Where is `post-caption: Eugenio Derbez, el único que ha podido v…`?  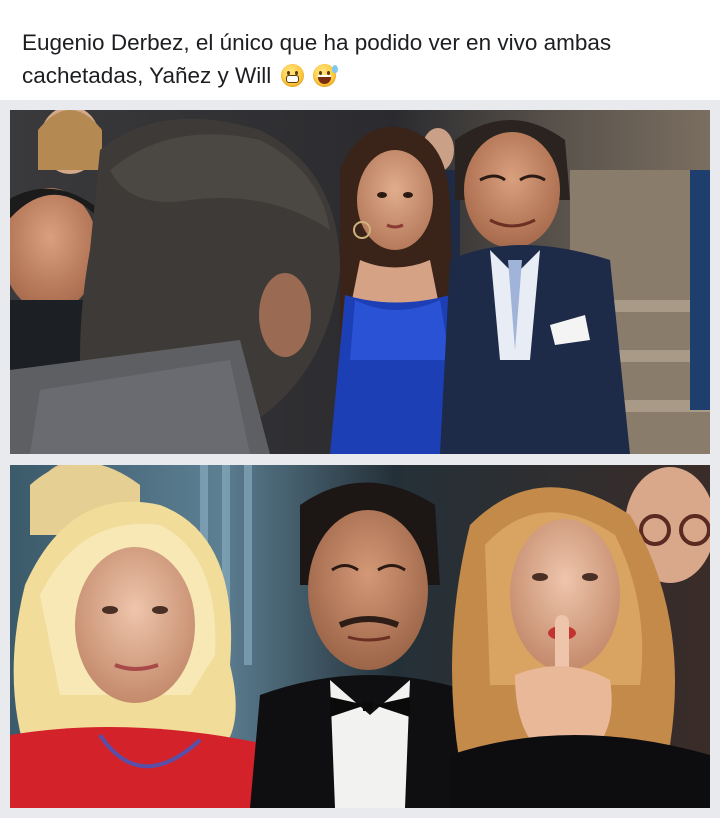
post-caption: Eugenio Derbez, el único que ha podido v… is located at coordinates (362, 59).